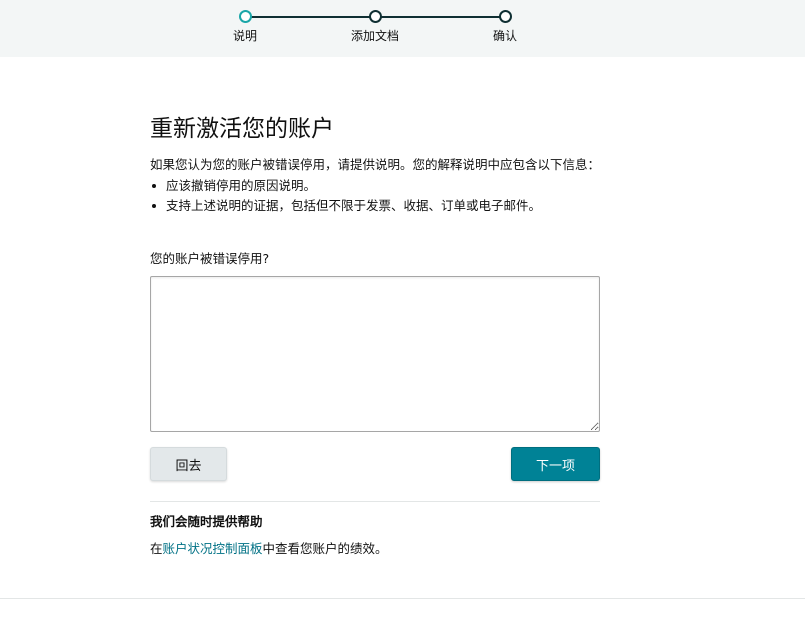 The height and width of the screenshot is (633, 805). Describe the element at coordinates (505, 36) in the screenshot. I see `step-3-label: 确认` at that location.